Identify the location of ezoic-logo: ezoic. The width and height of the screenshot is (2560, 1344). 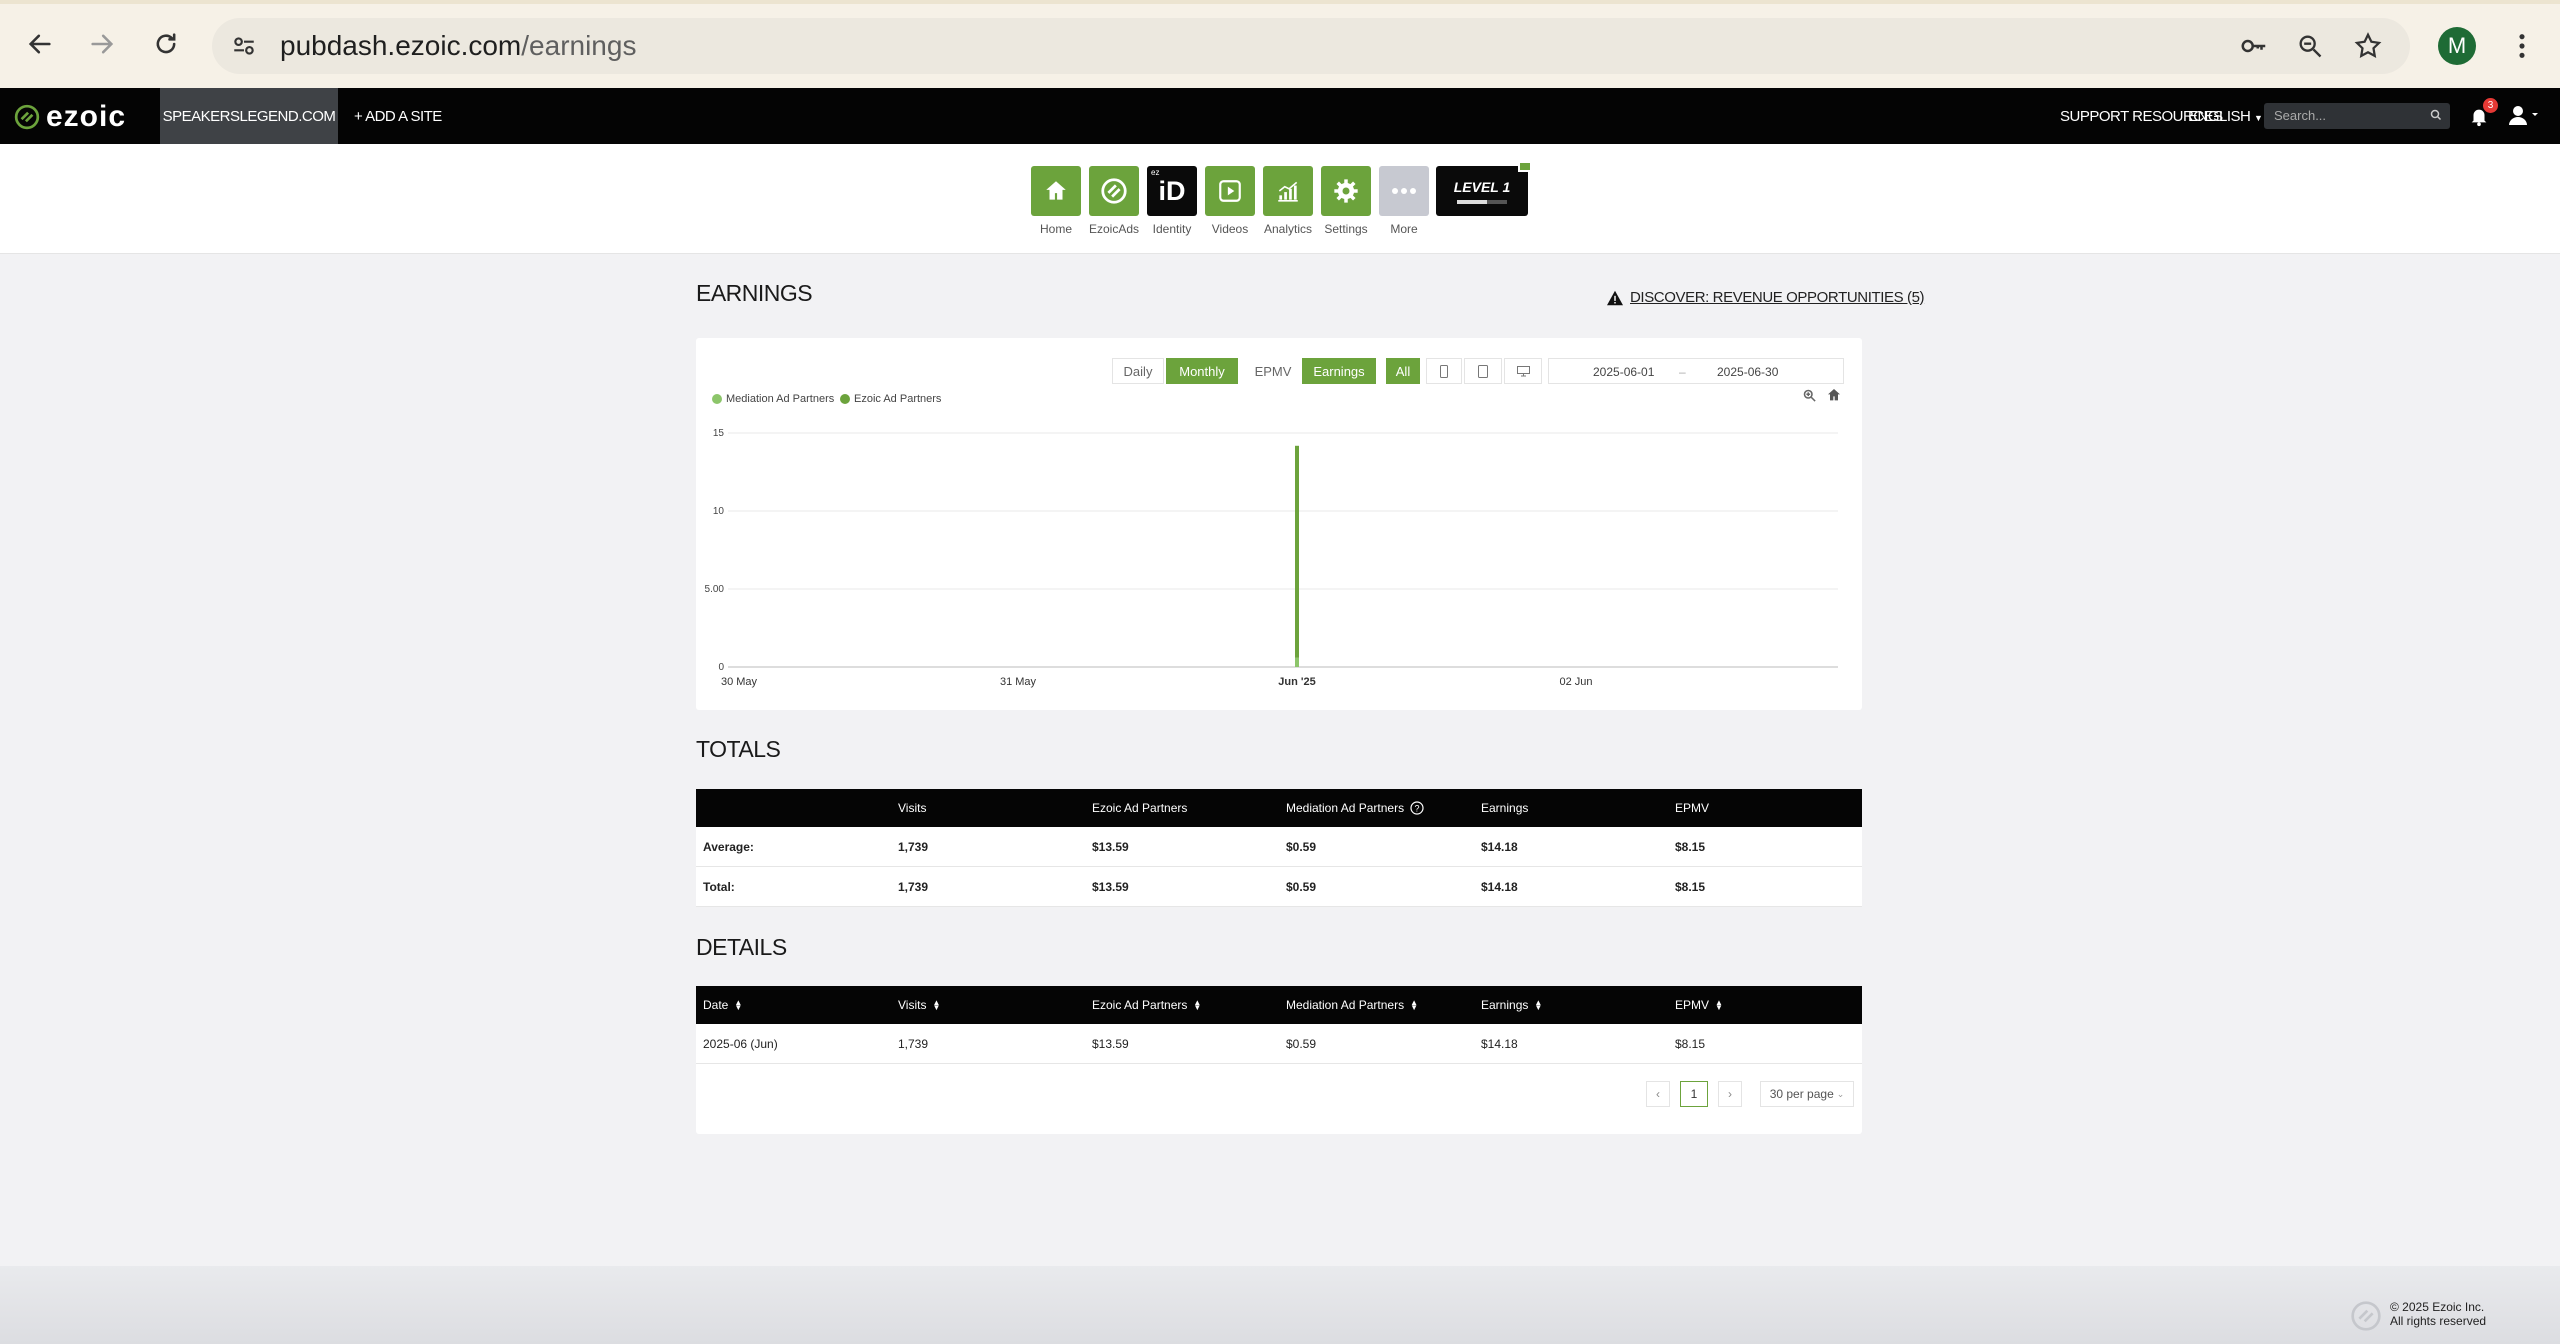
(70, 117).